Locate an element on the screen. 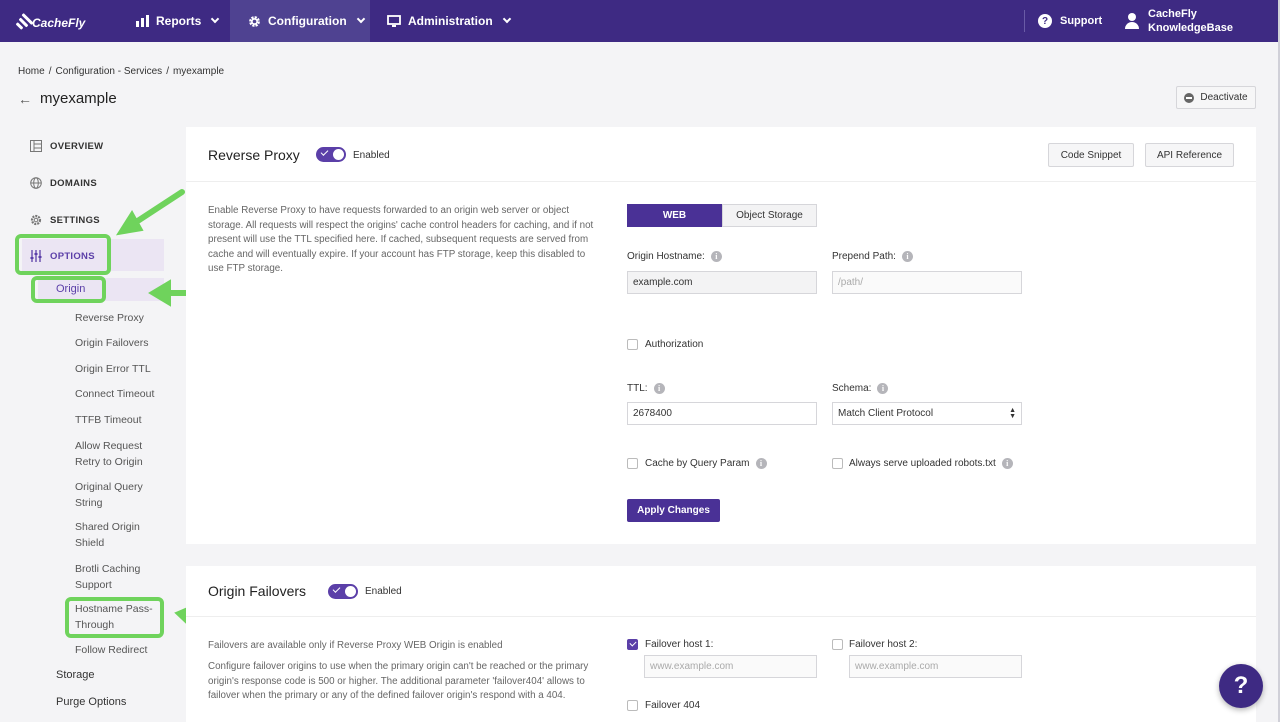  schema-label: Schema: i is located at coordinates (860, 388).